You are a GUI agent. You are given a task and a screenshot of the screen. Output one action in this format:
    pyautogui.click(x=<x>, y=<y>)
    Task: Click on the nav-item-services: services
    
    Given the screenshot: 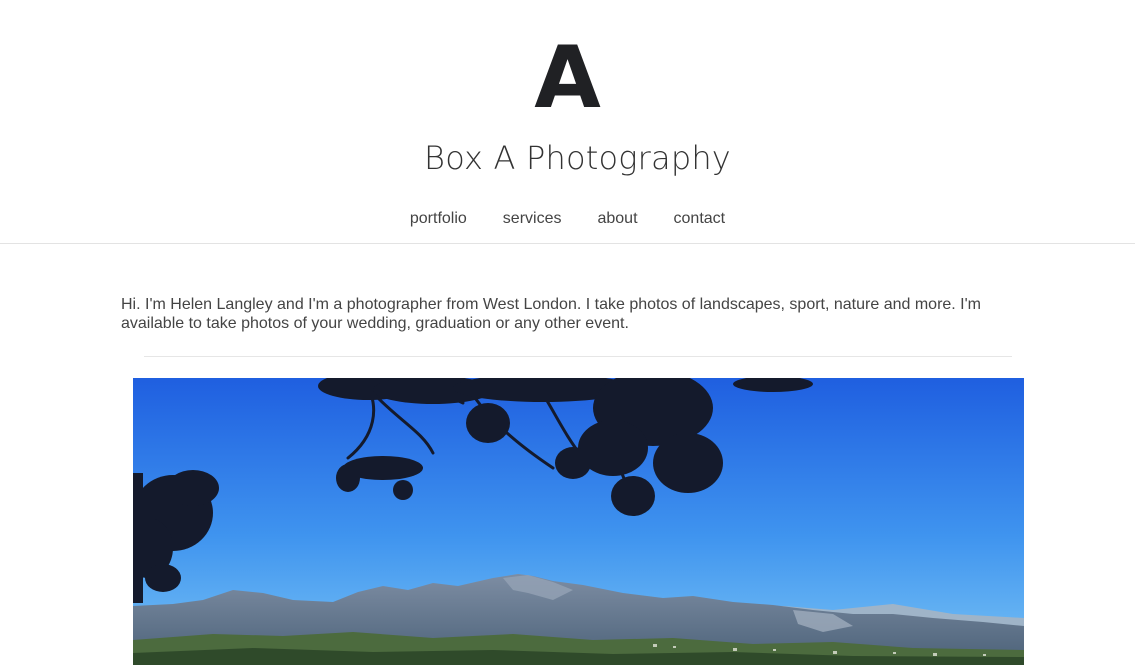 What is the action you would take?
    pyautogui.click(x=532, y=219)
    